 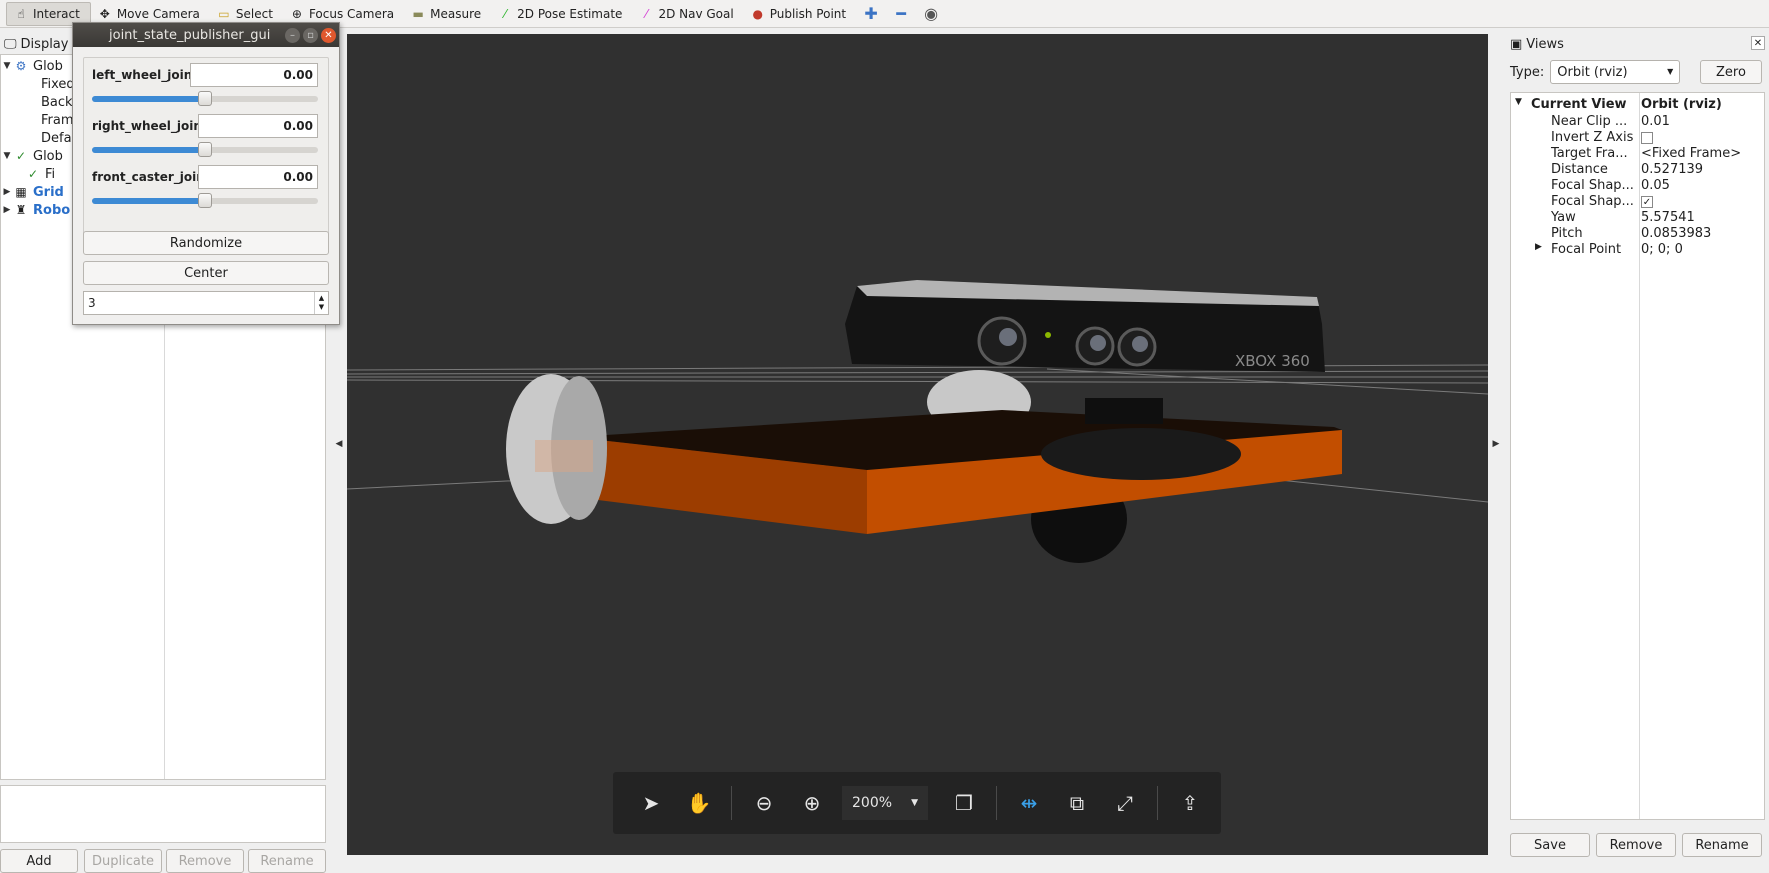 I want to click on sensor-brand-label: XBOX 360, so click(x=1272, y=361).